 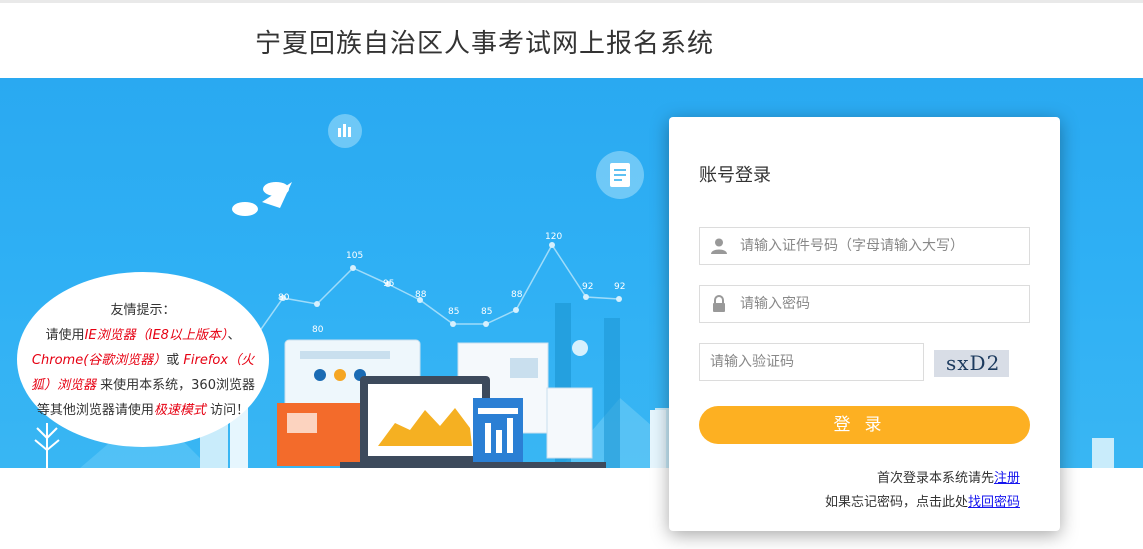 I want to click on tree-icon, so click(x=47, y=445).